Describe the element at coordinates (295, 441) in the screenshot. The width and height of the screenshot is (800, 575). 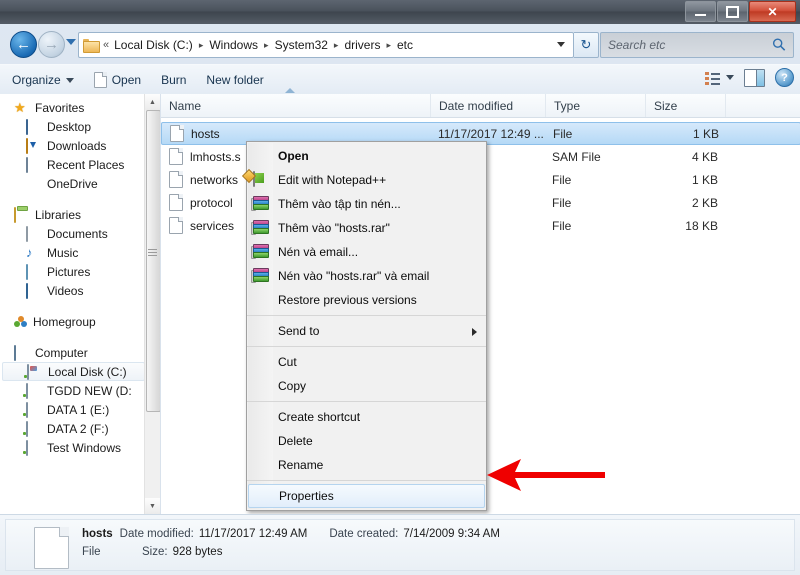
I see `menu-item-label: Delete` at that location.